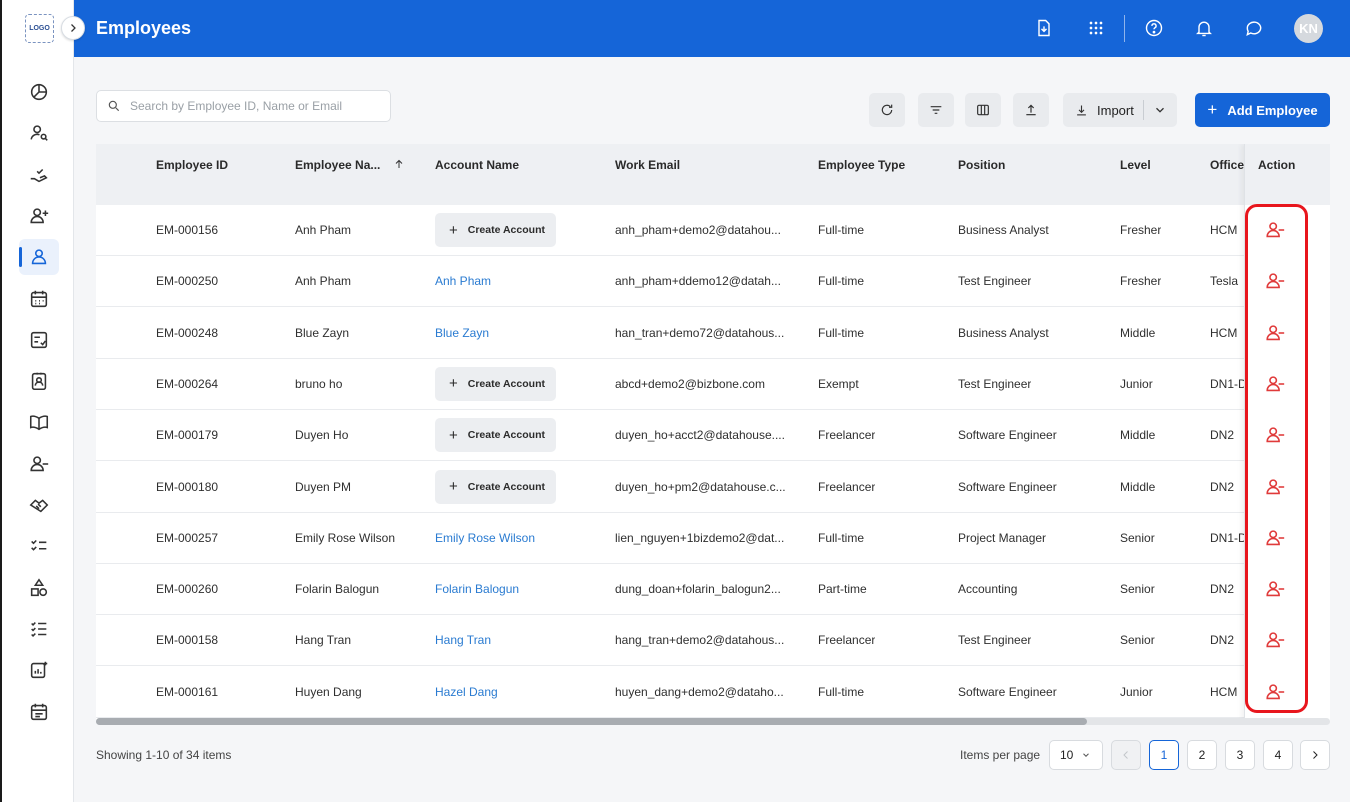 This screenshot has height=802, width=1350. Describe the element at coordinates (462, 333) in the screenshot. I see `cell-account: Blue Zayn` at that location.